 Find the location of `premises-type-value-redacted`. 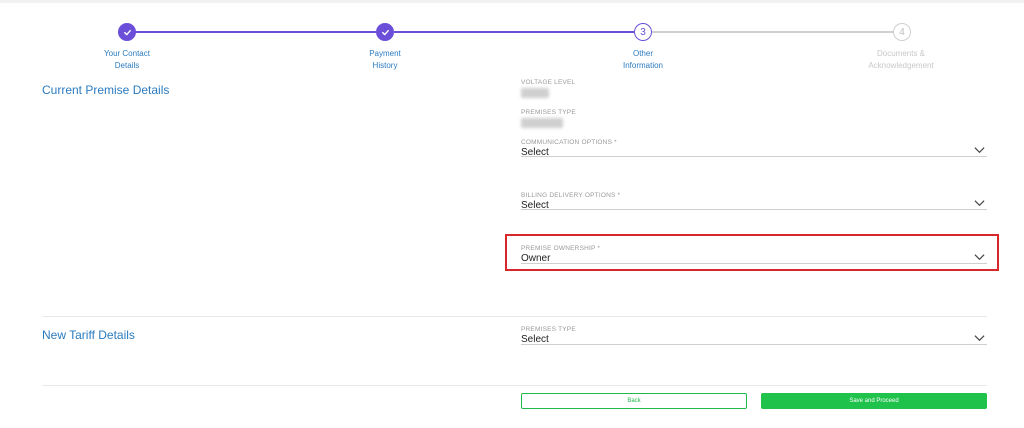

premises-type-value-redacted is located at coordinates (542, 123).